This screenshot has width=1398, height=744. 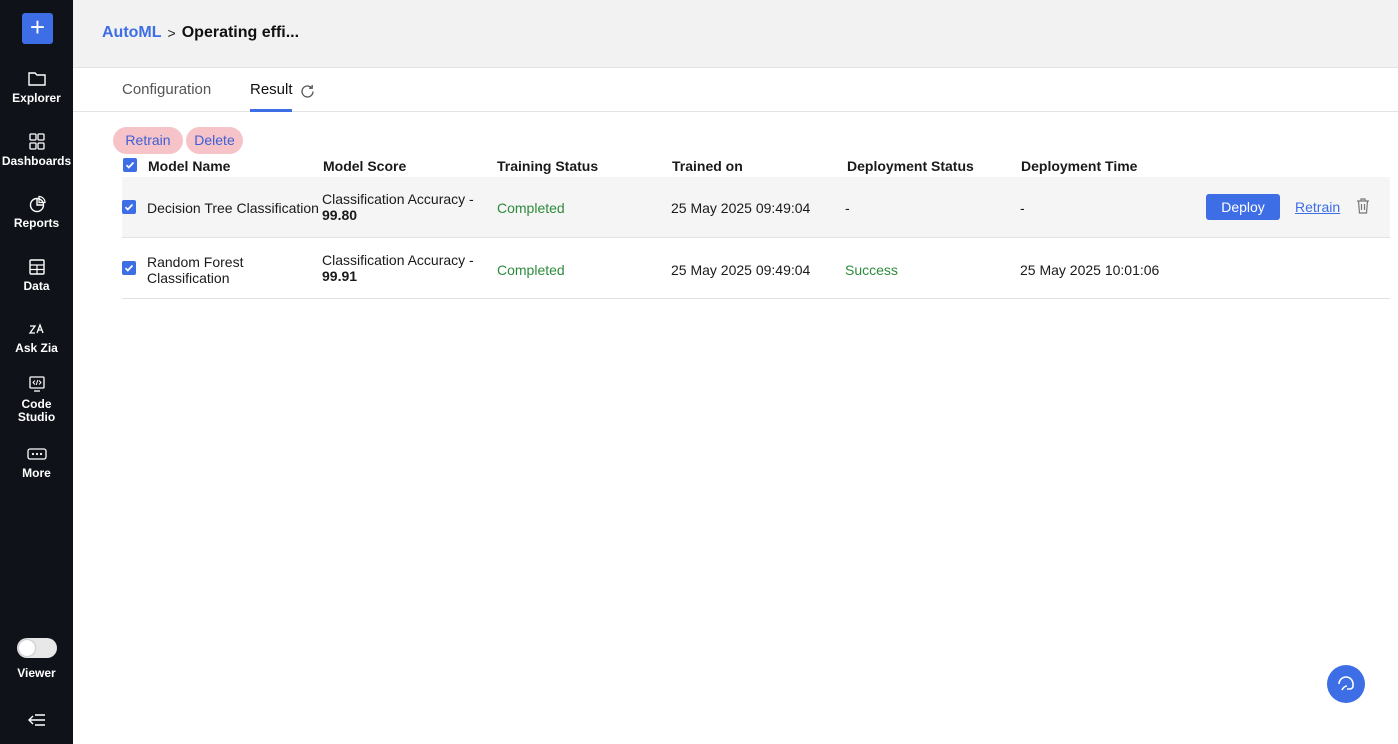 What do you see at coordinates (36, 79) in the screenshot?
I see `folder-icon` at bounding box center [36, 79].